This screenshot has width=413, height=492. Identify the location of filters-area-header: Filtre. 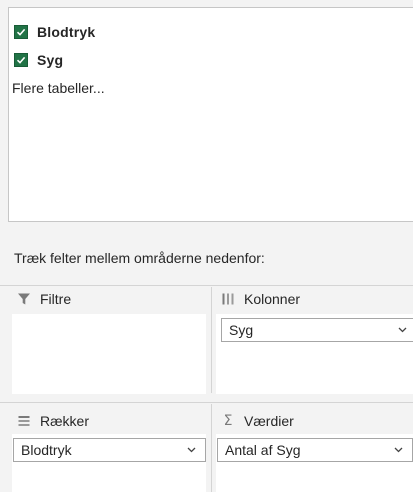
(43, 299).